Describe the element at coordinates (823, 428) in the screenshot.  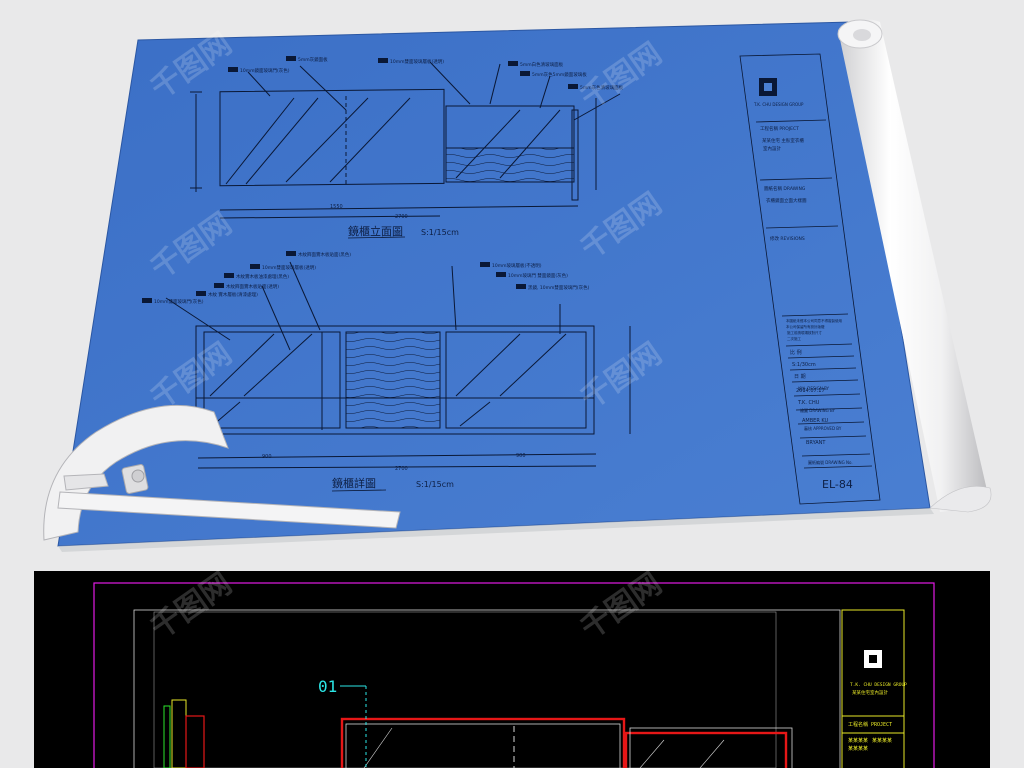
I see `title-block-approved-label: 審核 APPROVED BY` at that location.